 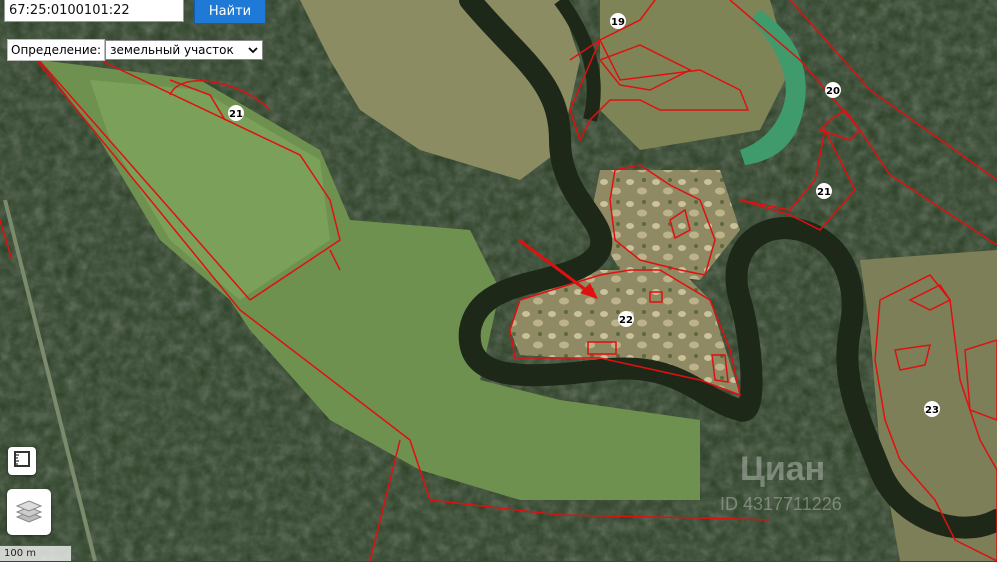 I want to click on parcel-label-19: 19, so click(x=618, y=21).